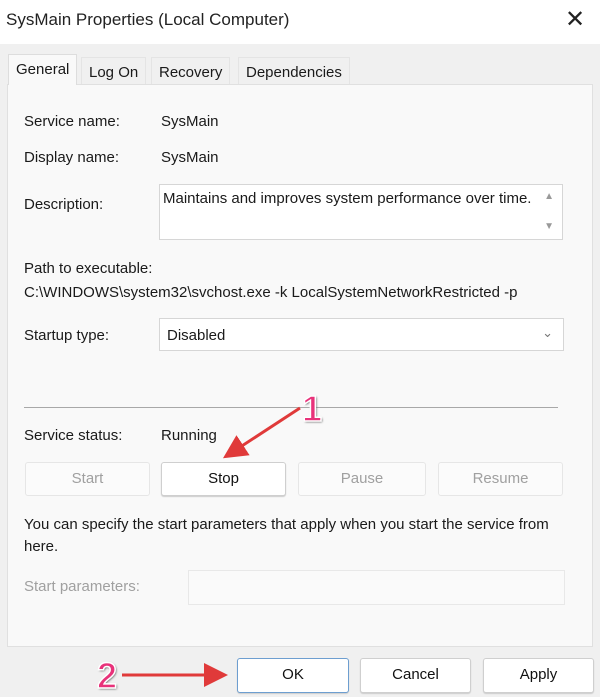 The height and width of the screenshot is (697, 600). Describe the element at coordinates (261, 432) in the screenshot. I see `arrow-to-stop` at that location.